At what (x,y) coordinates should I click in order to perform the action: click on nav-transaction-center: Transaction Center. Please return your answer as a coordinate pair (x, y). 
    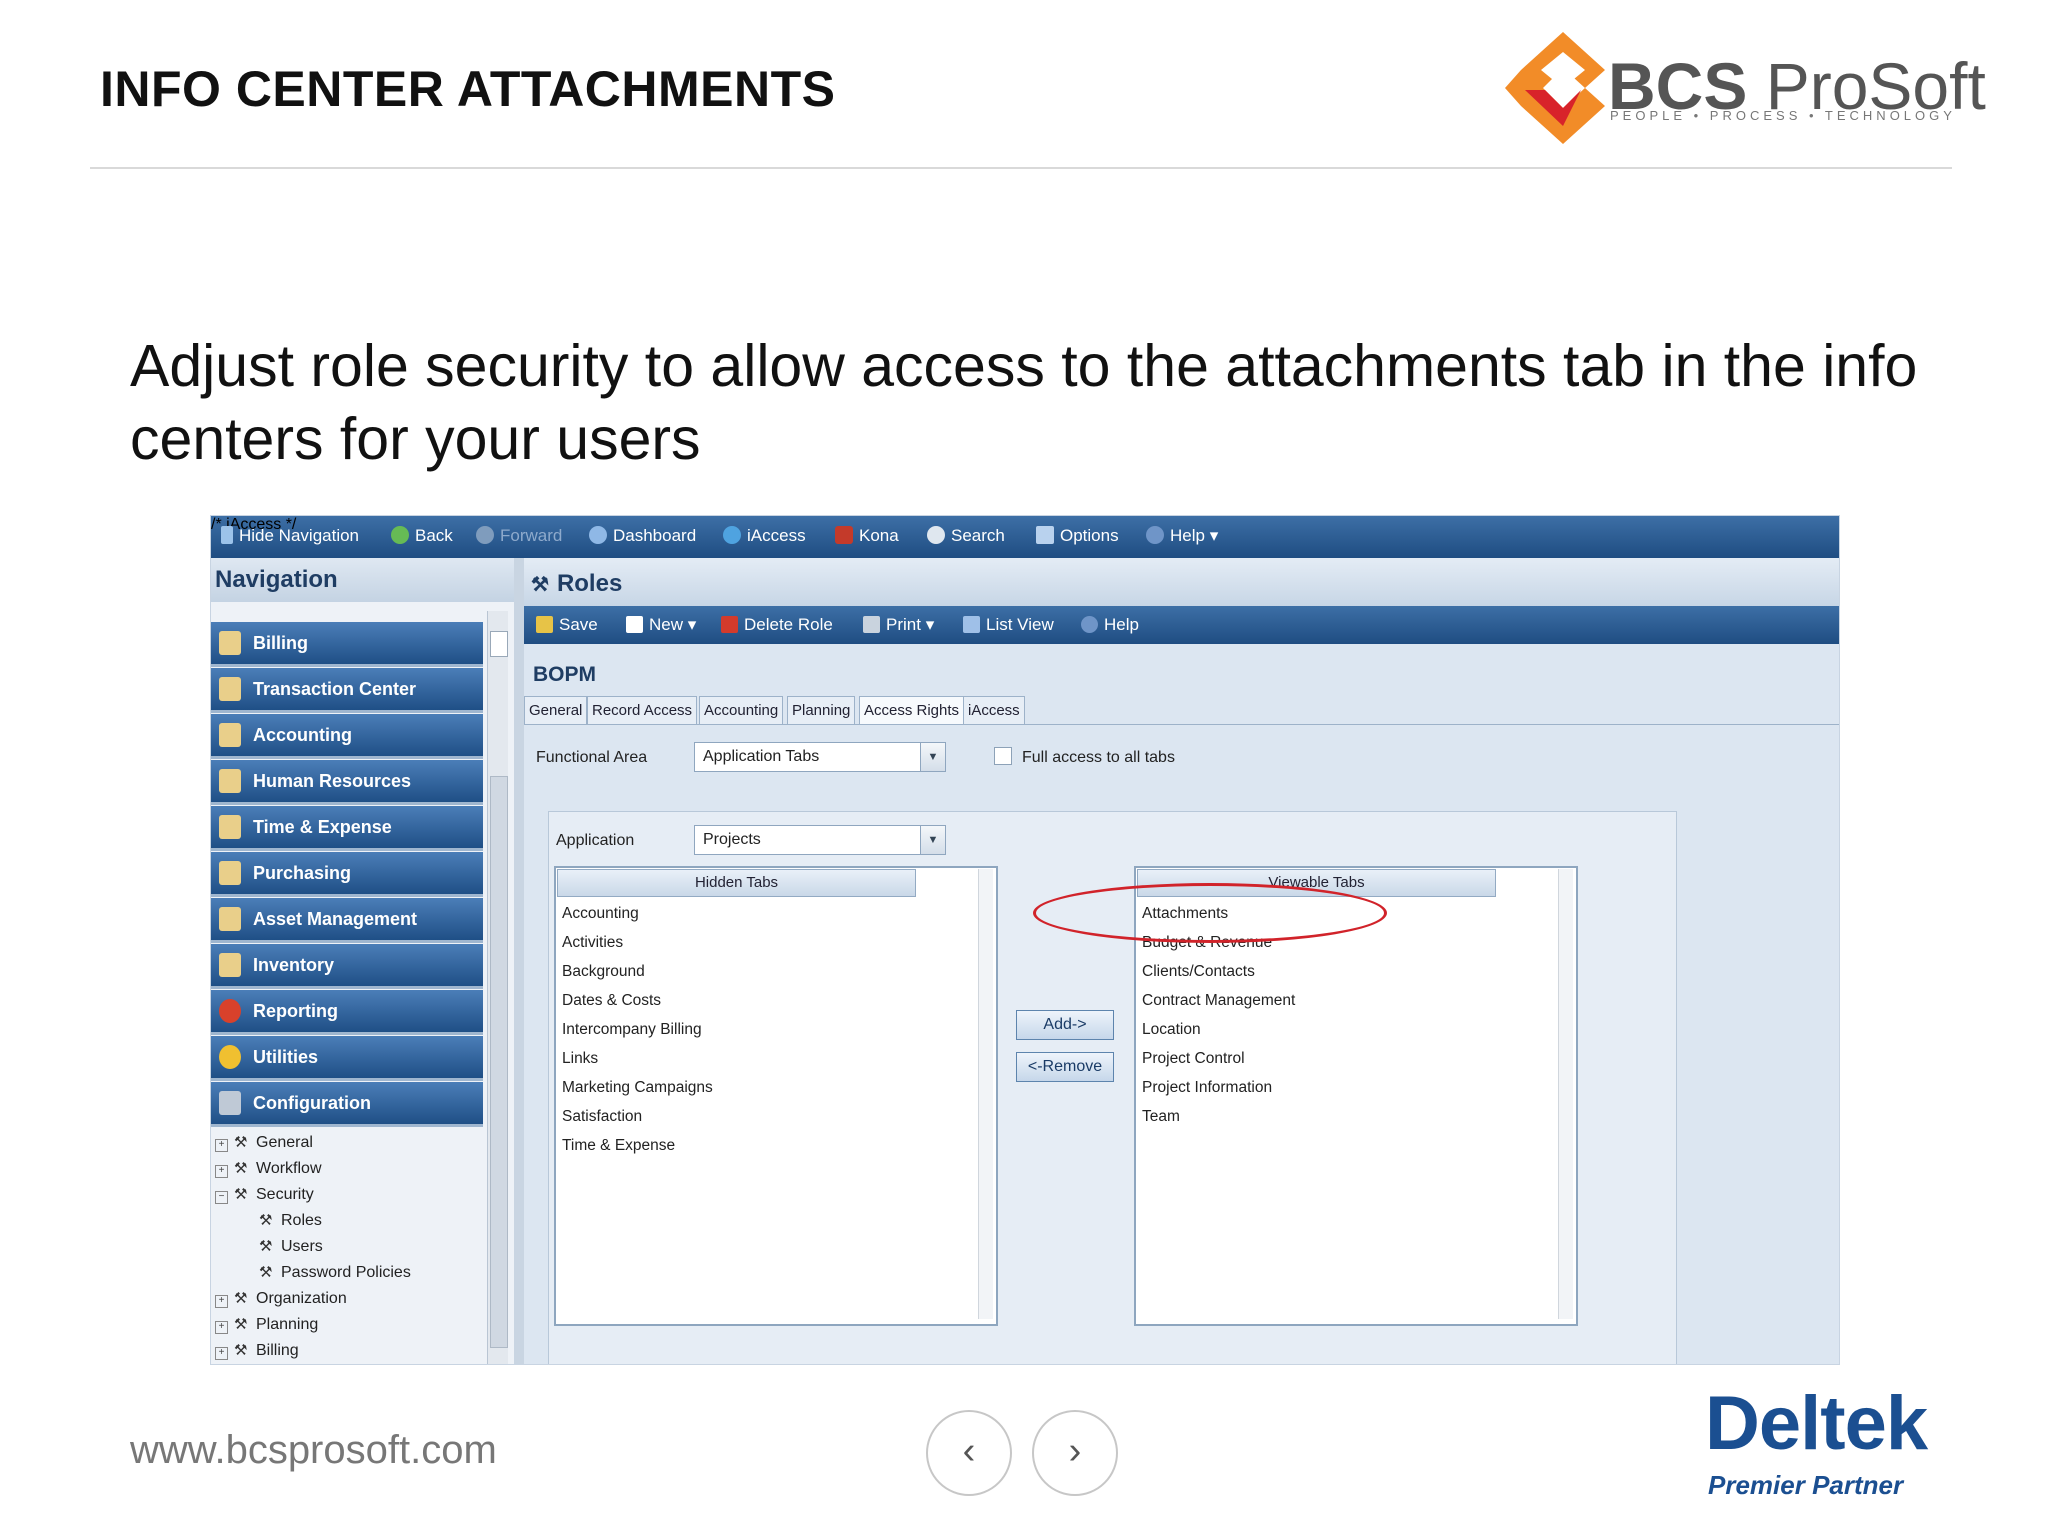
    Looking at the image, I should click on (347, 690).